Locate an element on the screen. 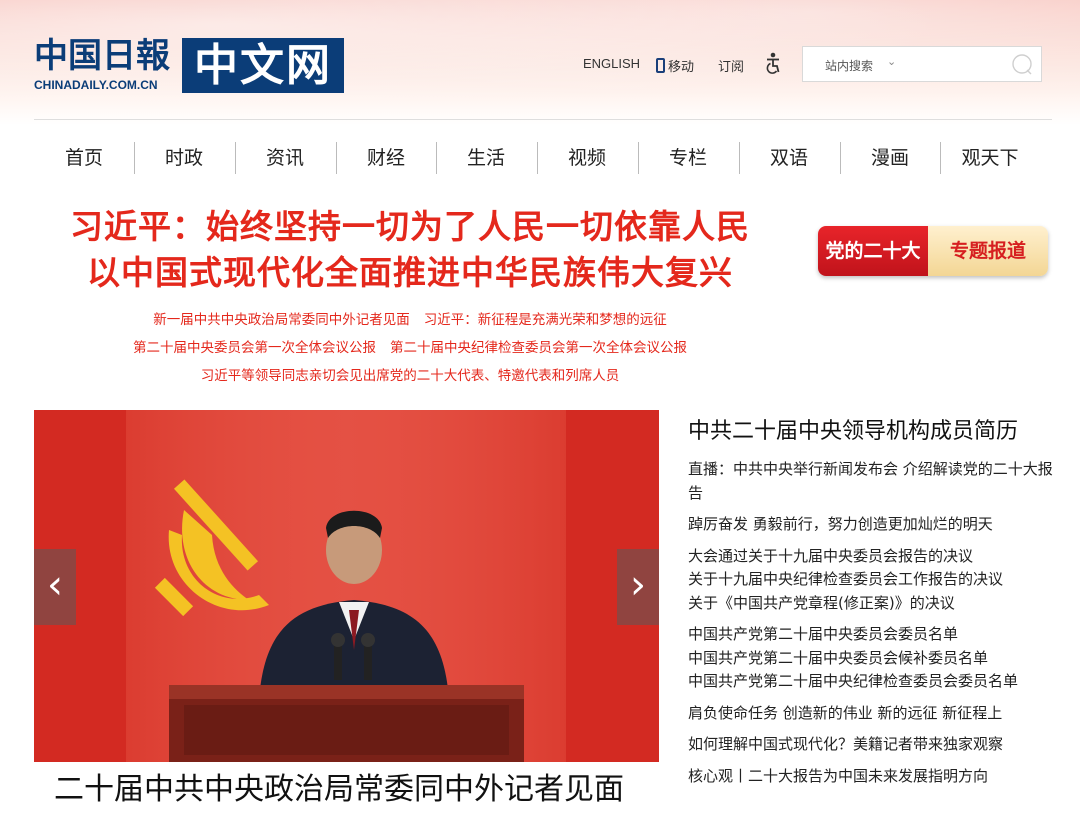 Image resolution: width=1080 pixels, height=814 pixels. side-news-link: 踔厉奋发 勇毅前行，努力创造更加灿烂的明天 is located at coordinates (873, 525).